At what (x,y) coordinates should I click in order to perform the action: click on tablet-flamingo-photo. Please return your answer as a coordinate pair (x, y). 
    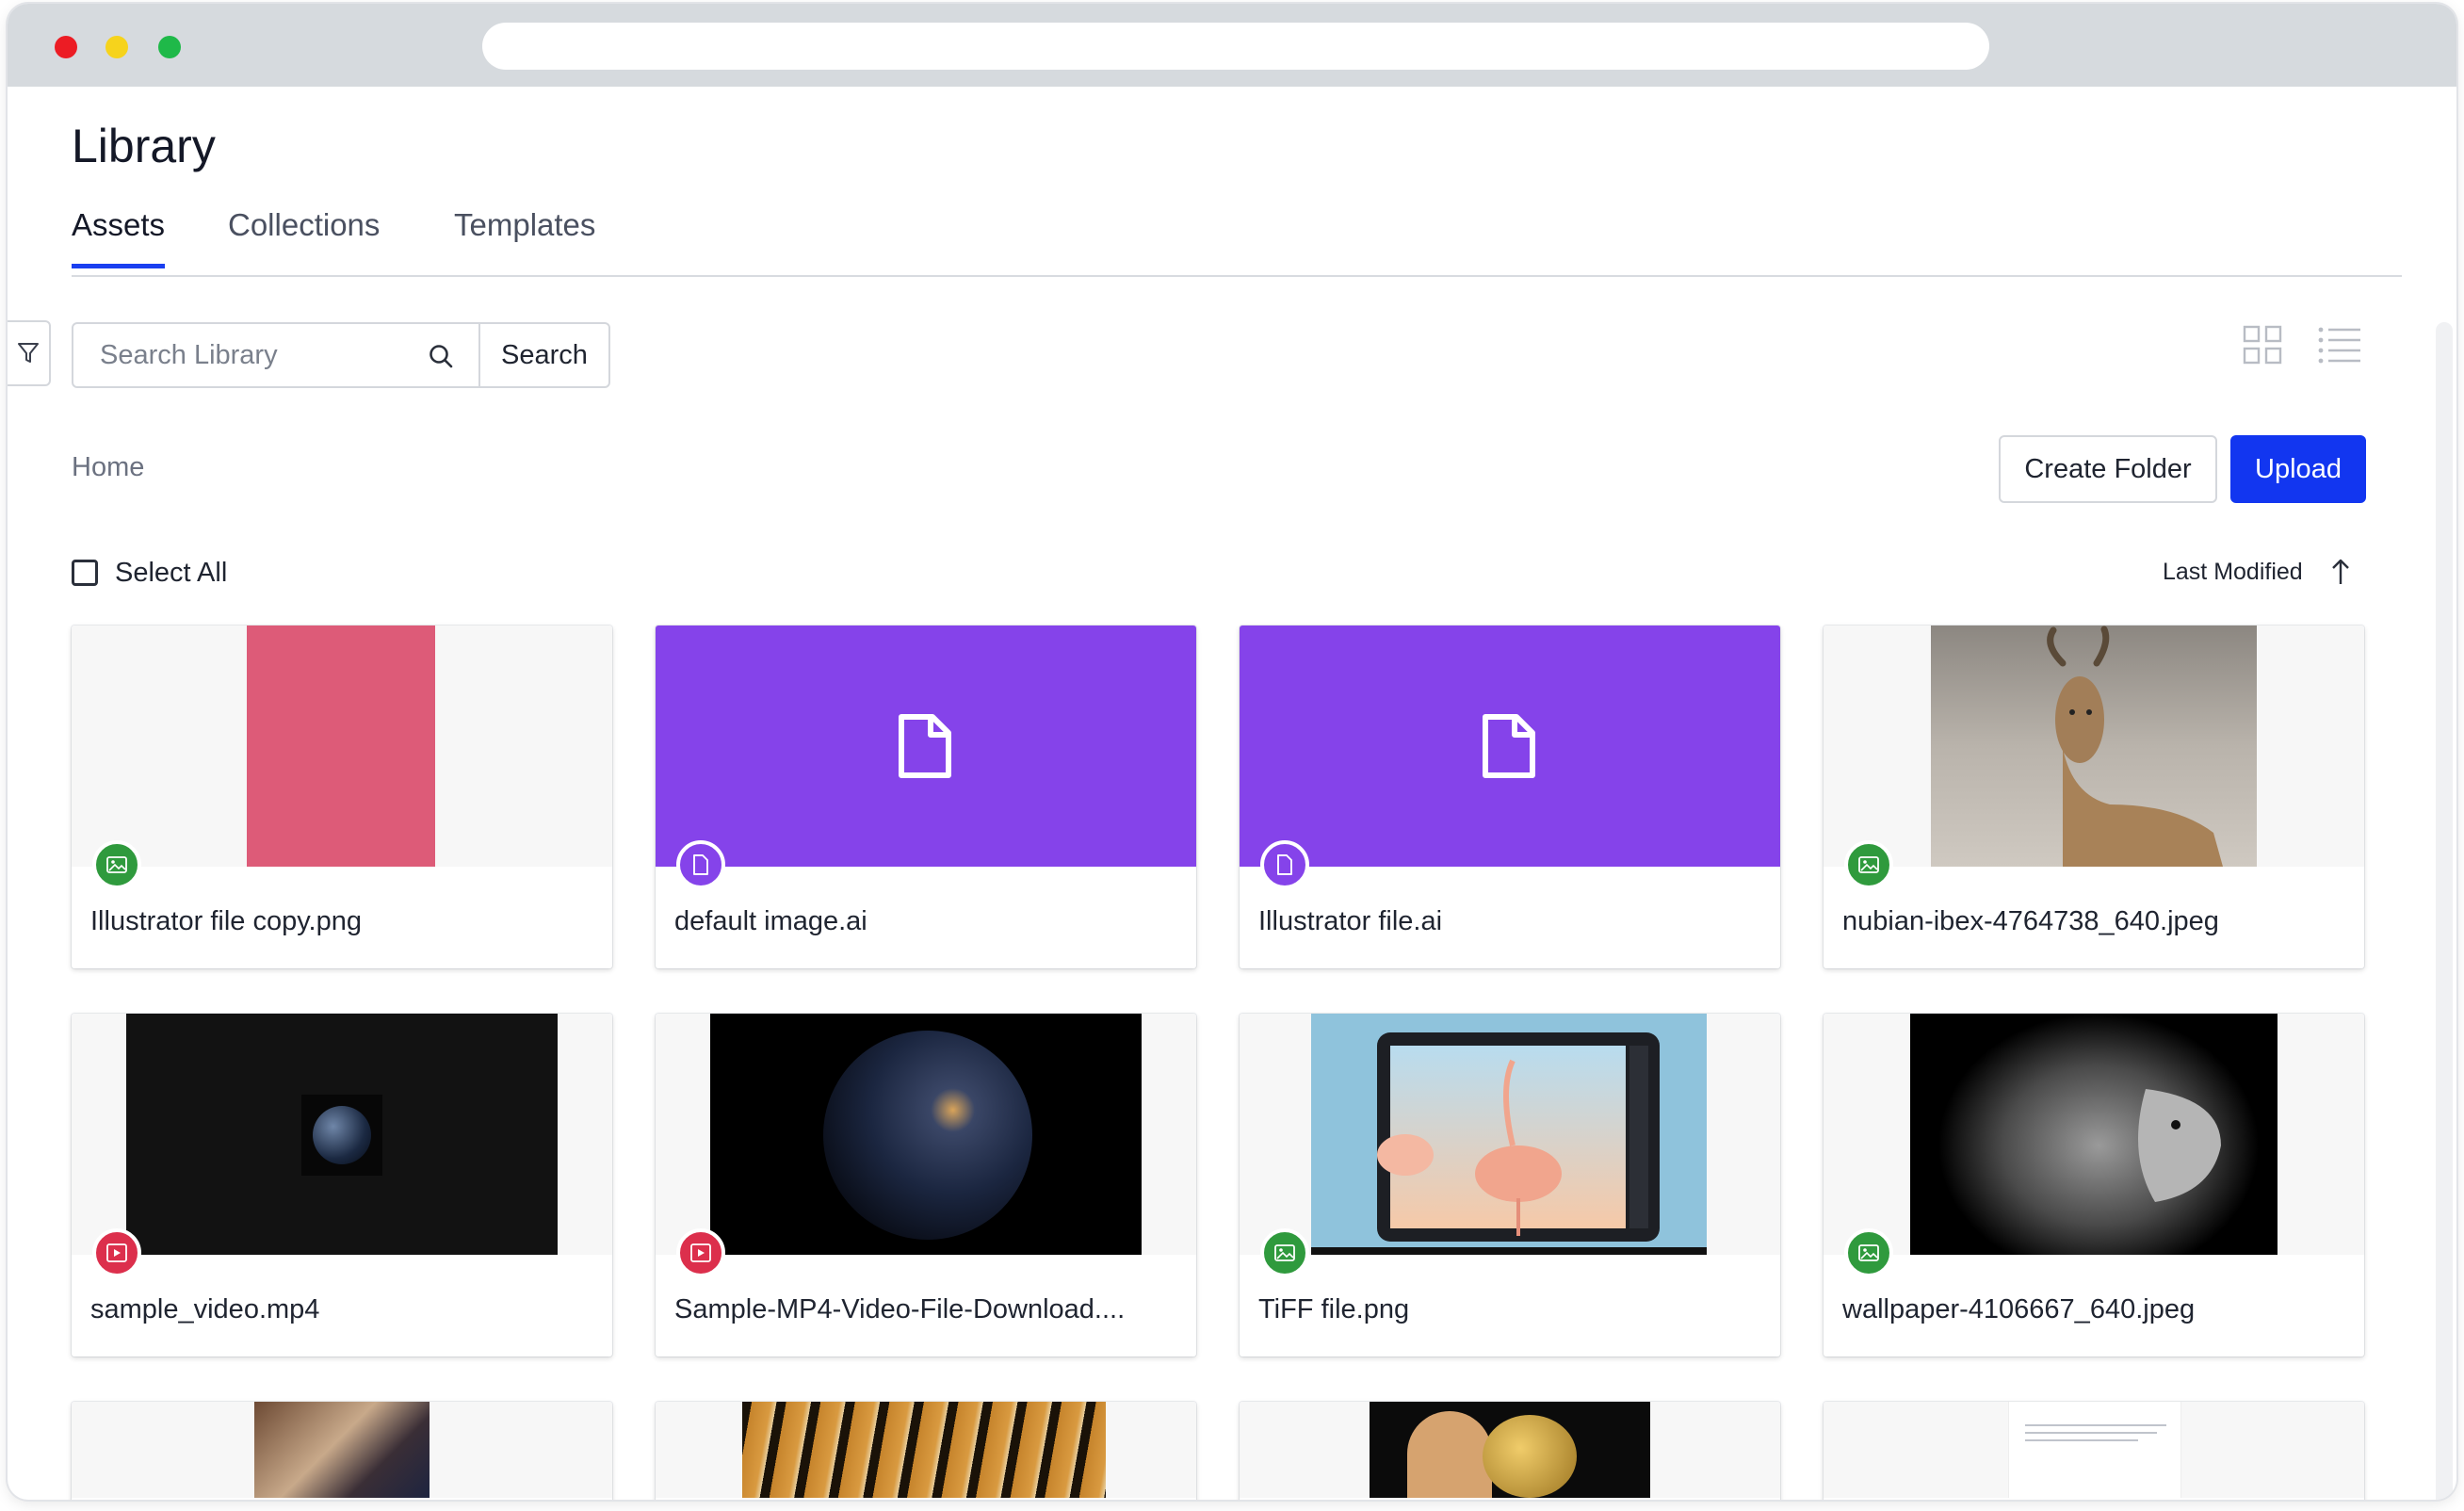
    Looking at the image, I should click on (1509, 1134).